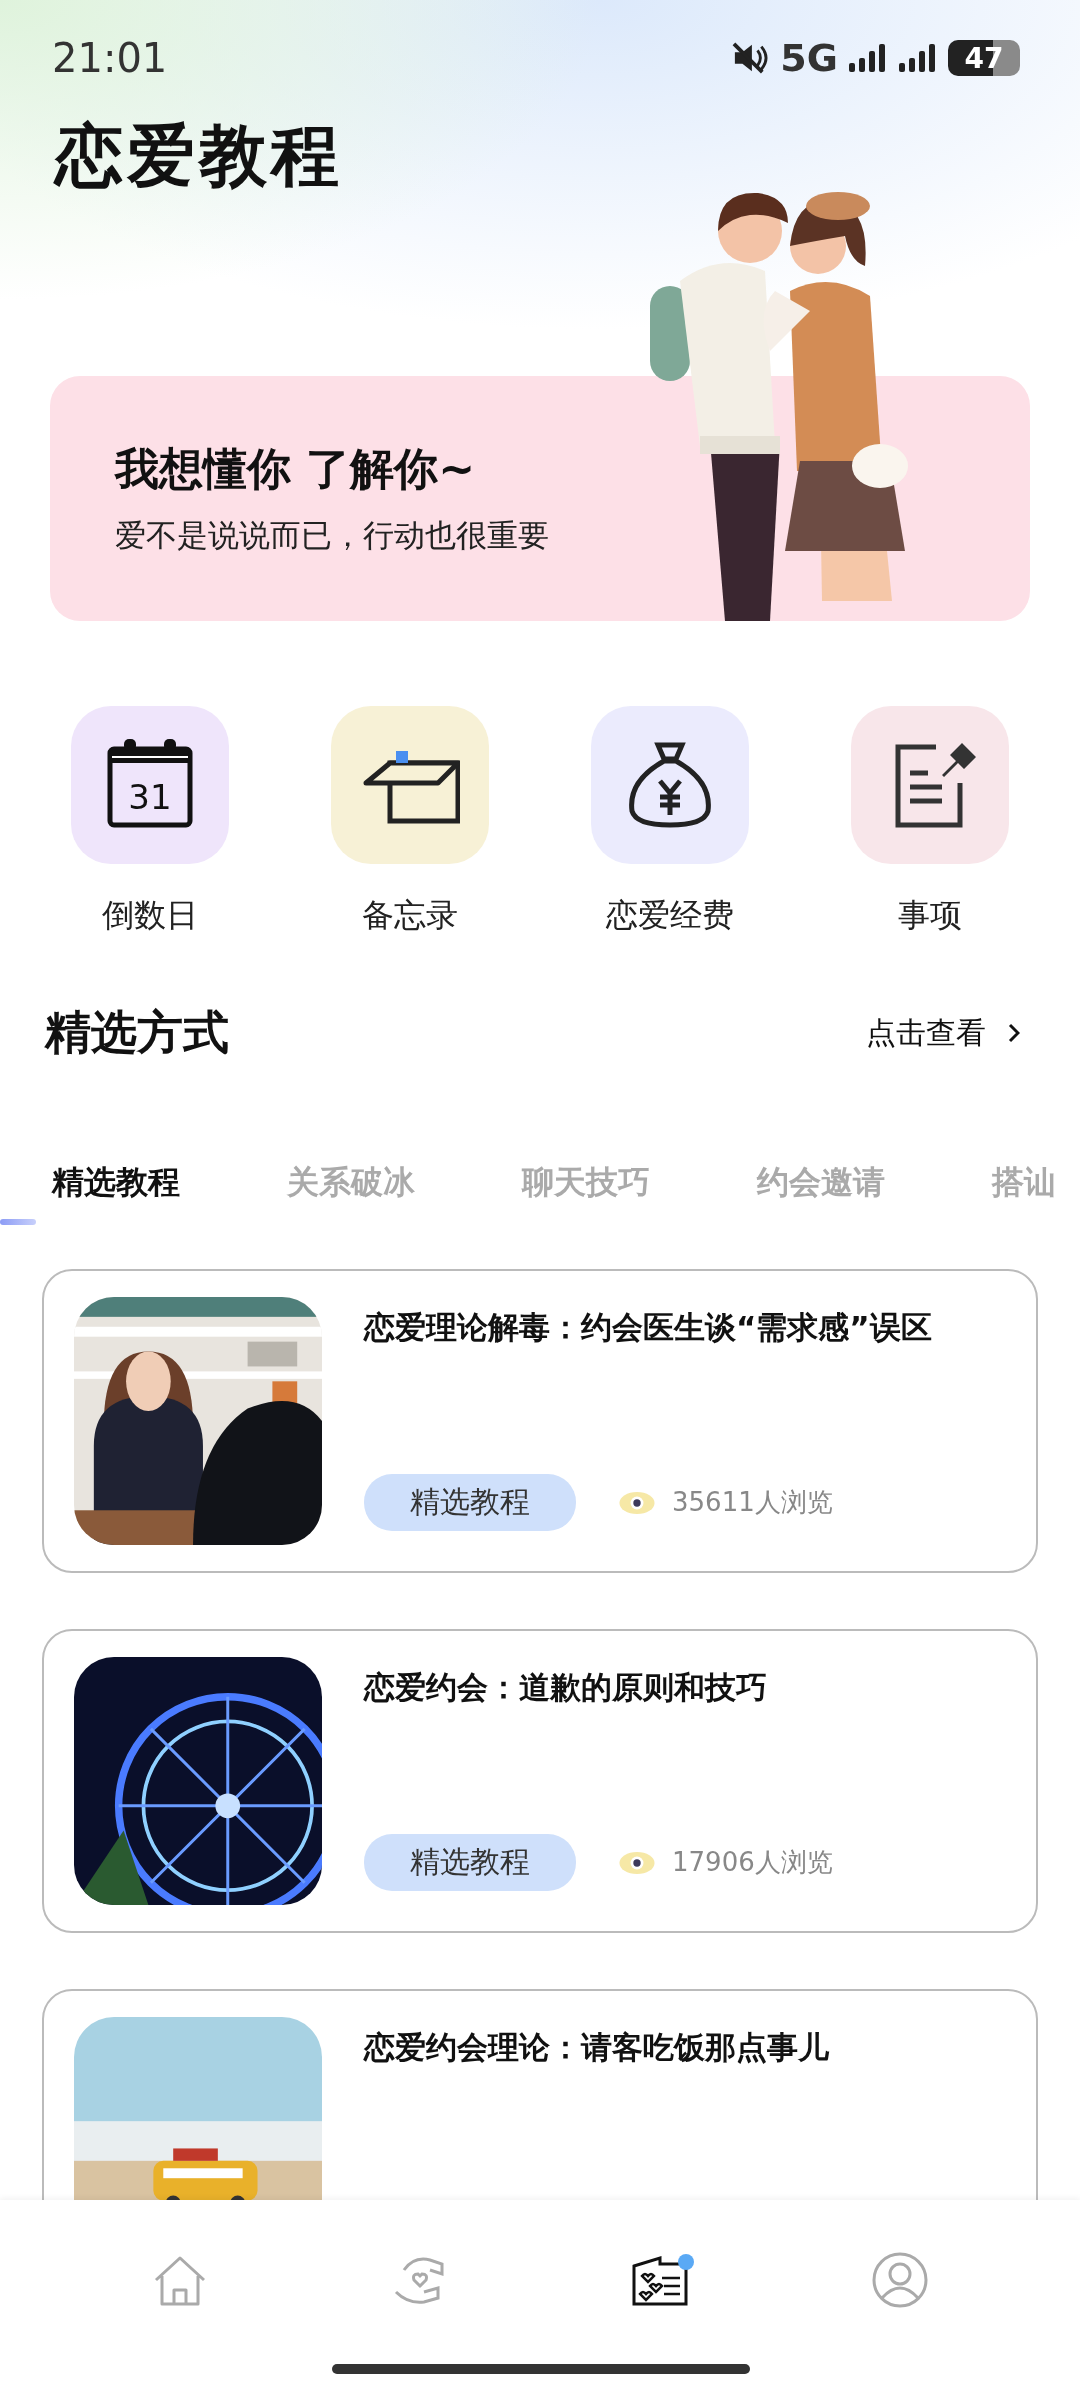 The width and height of the screenshot is (1080, 2400). I want to click on article-card: 恋爱理论解毒：约会医生谈“需求感”误区 精选教程 35611人浏览, so click(540, 1421).